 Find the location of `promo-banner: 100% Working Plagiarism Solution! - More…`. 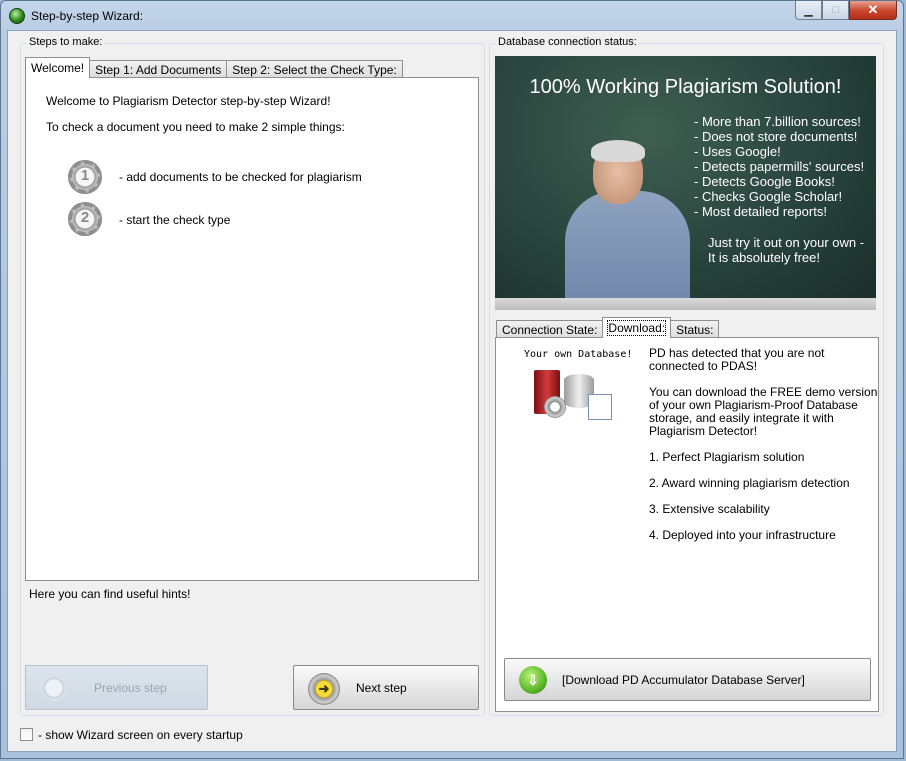

promo-banner: 100% Working Plagiarism Solution! - More… is located at coordinates (685, 183).